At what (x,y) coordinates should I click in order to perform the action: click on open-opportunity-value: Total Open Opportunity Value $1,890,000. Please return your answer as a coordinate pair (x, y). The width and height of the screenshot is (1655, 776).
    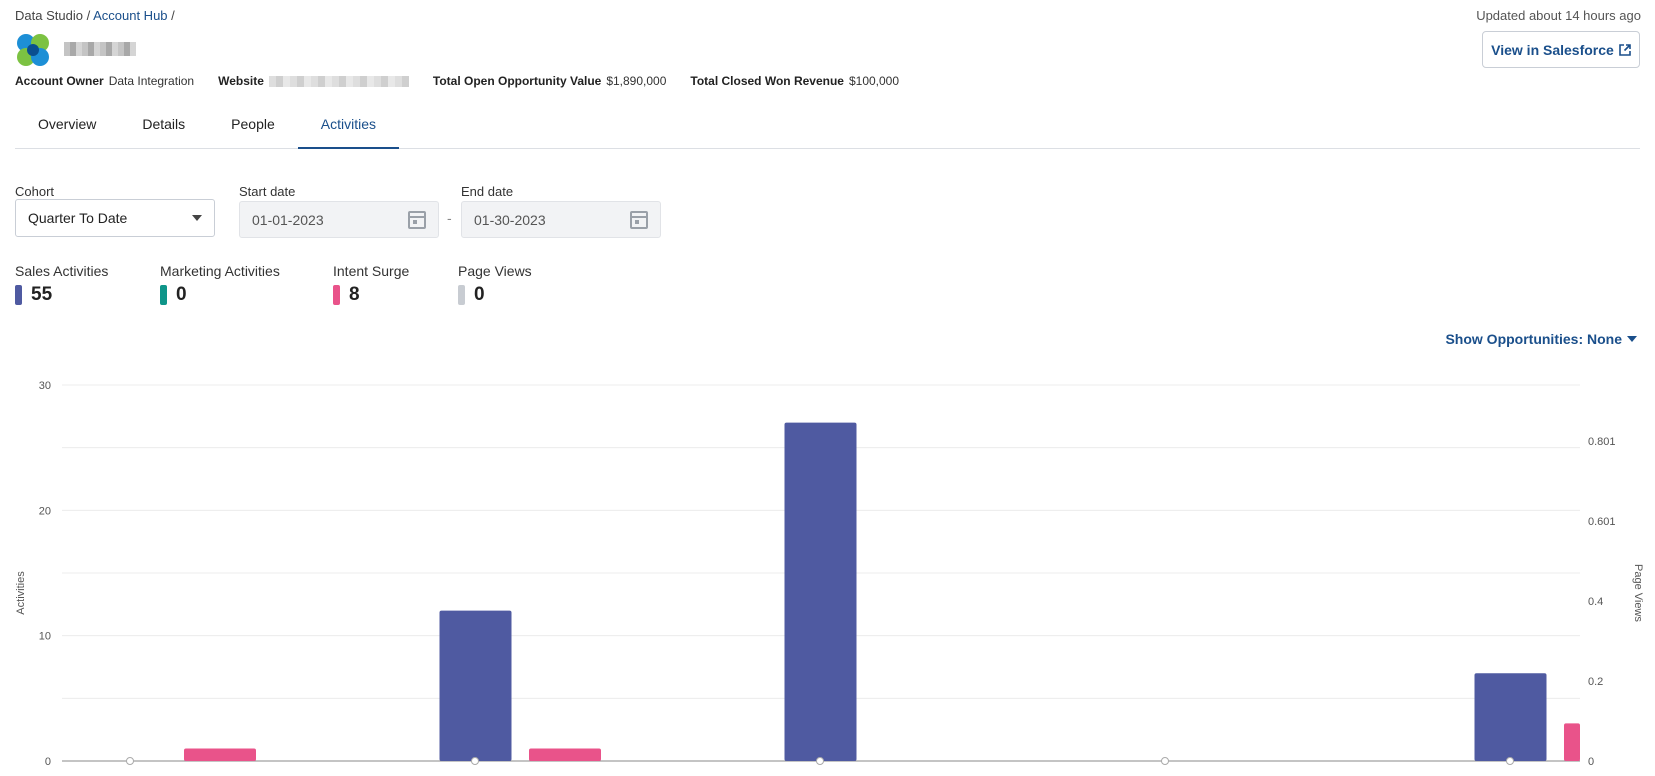
    Looking at the image, I should click on (550, 81).